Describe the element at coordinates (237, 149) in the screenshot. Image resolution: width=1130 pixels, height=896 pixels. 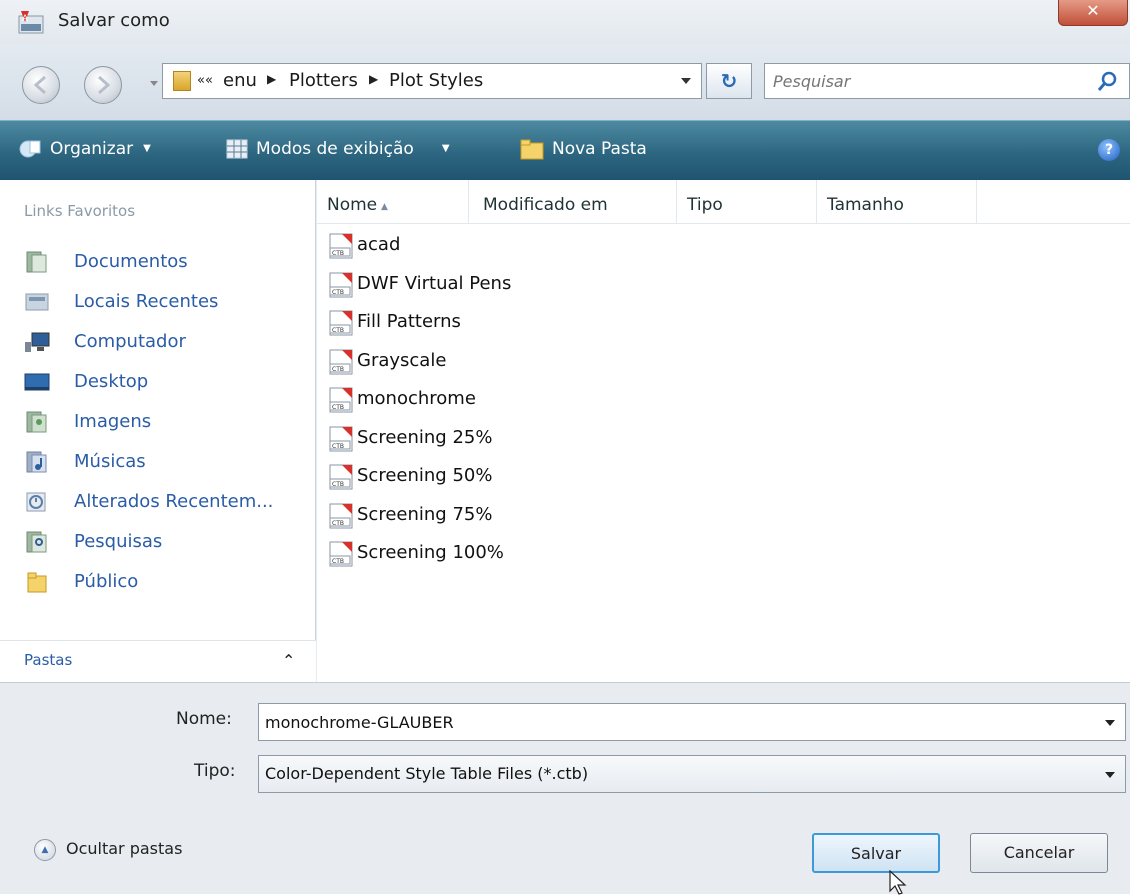
I see `views-grid-icon` at that location.